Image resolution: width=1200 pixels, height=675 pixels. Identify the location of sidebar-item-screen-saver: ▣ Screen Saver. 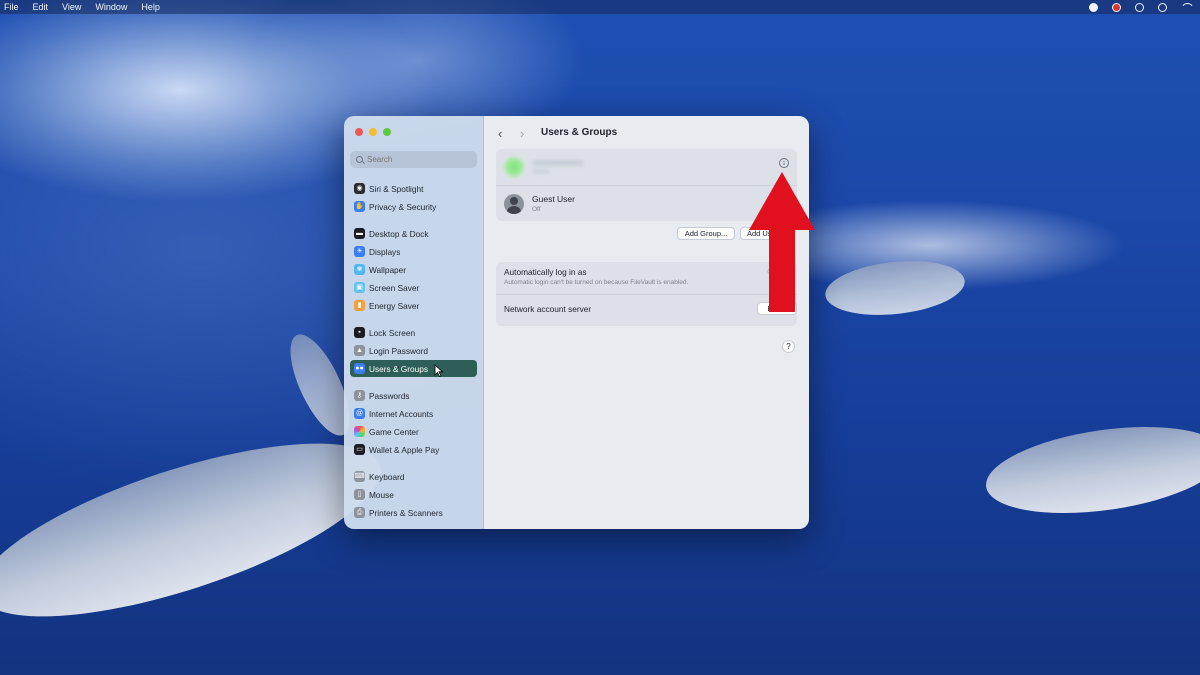
(413, 287).